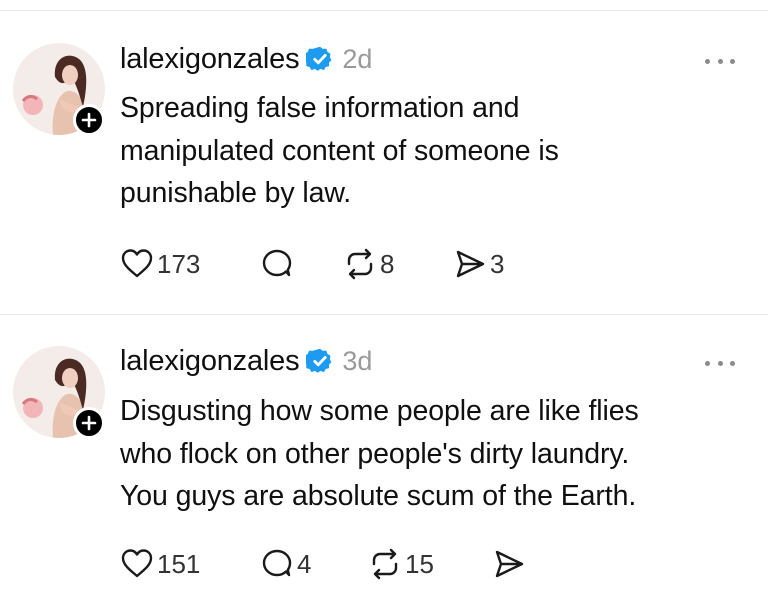 Image resolution: width=768 pixels, height=614 pixels. I want to click on repost-button: 15, so click(401, 564).